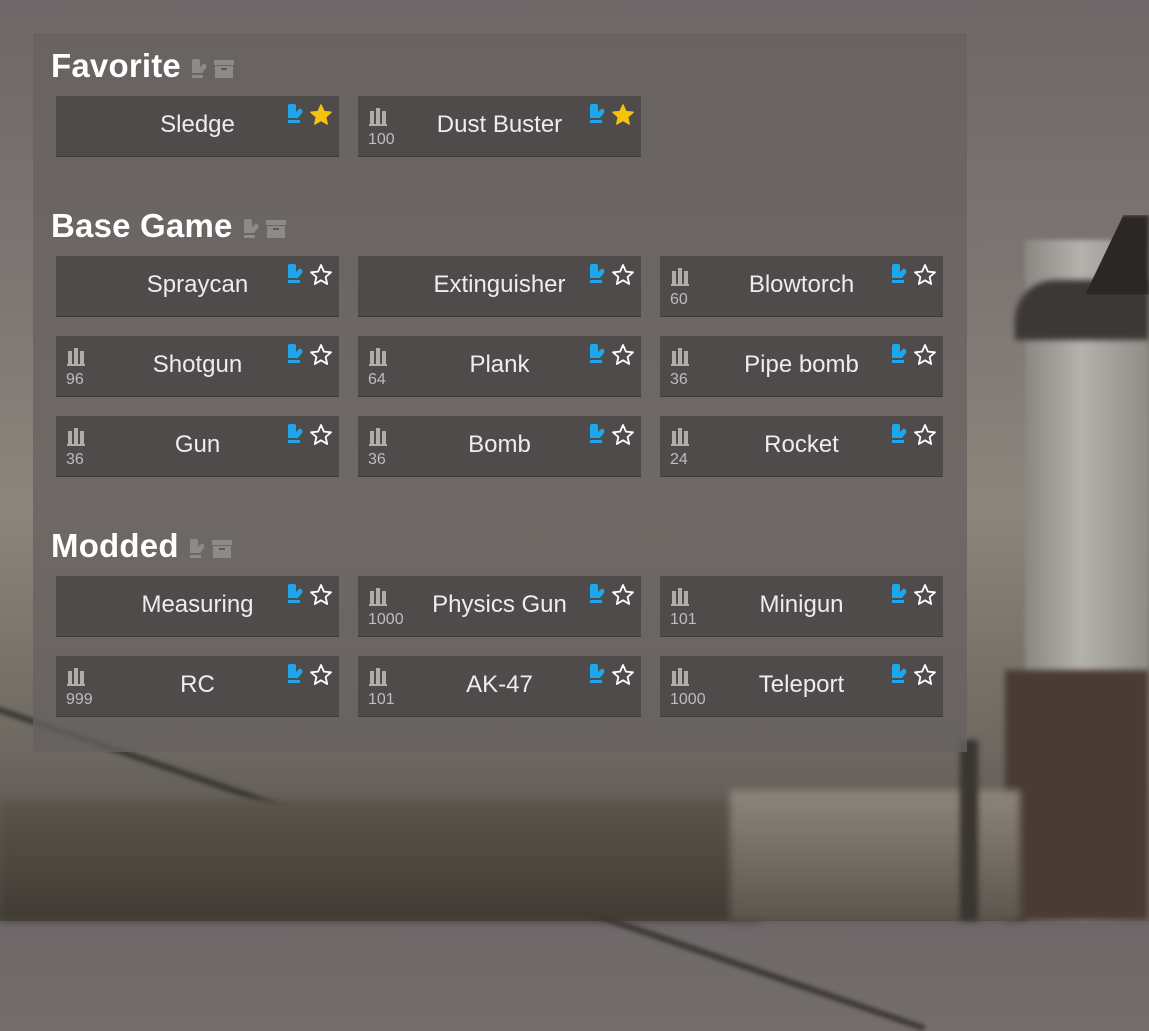 The width and height of the screenshot is (1149, 1031). Describe the element at coordinates (499, 686) in the screenshot. I see `weapon-card: 101 AK-47` at that location.